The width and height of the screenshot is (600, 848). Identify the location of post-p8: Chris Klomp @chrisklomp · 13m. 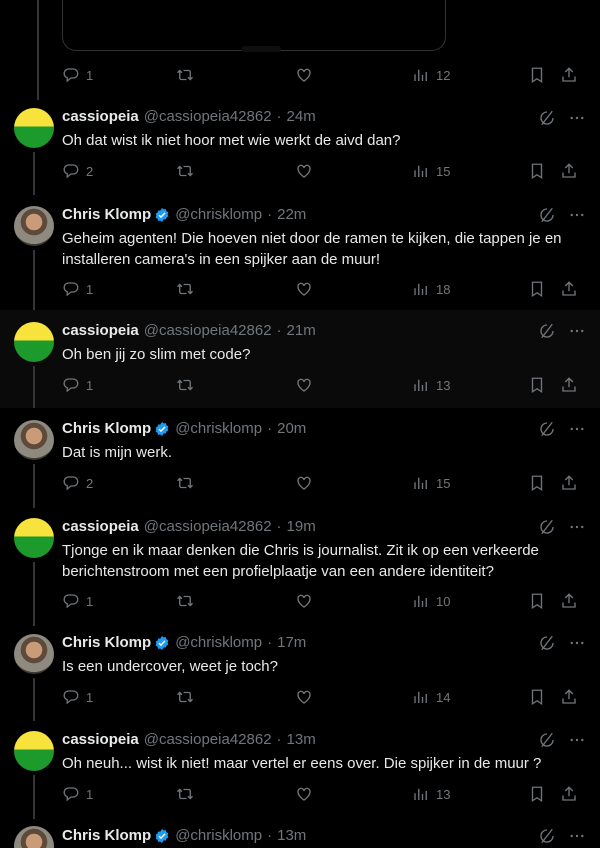
(300, 833).